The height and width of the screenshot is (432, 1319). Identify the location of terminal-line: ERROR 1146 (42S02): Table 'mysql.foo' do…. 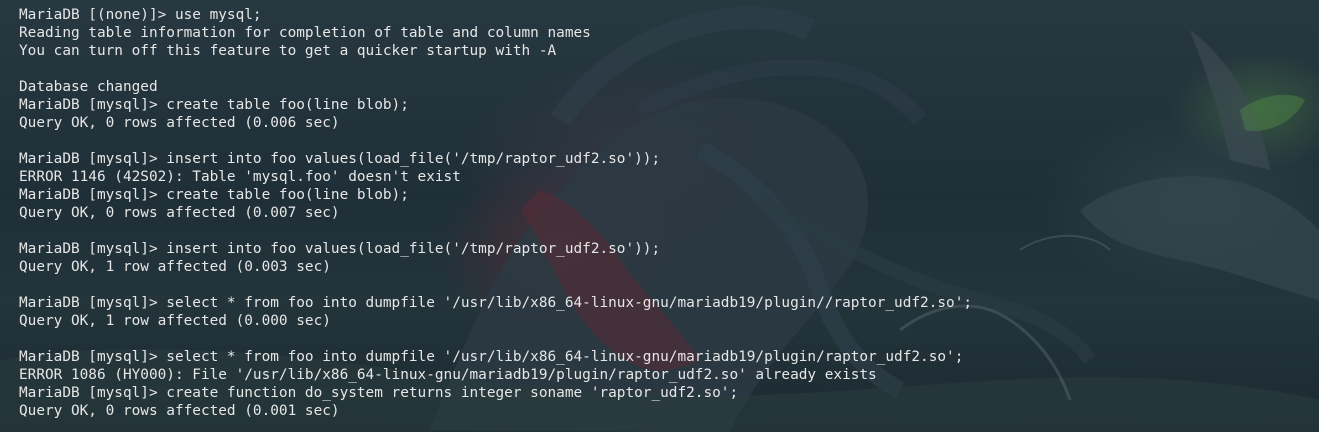
(240, 177).